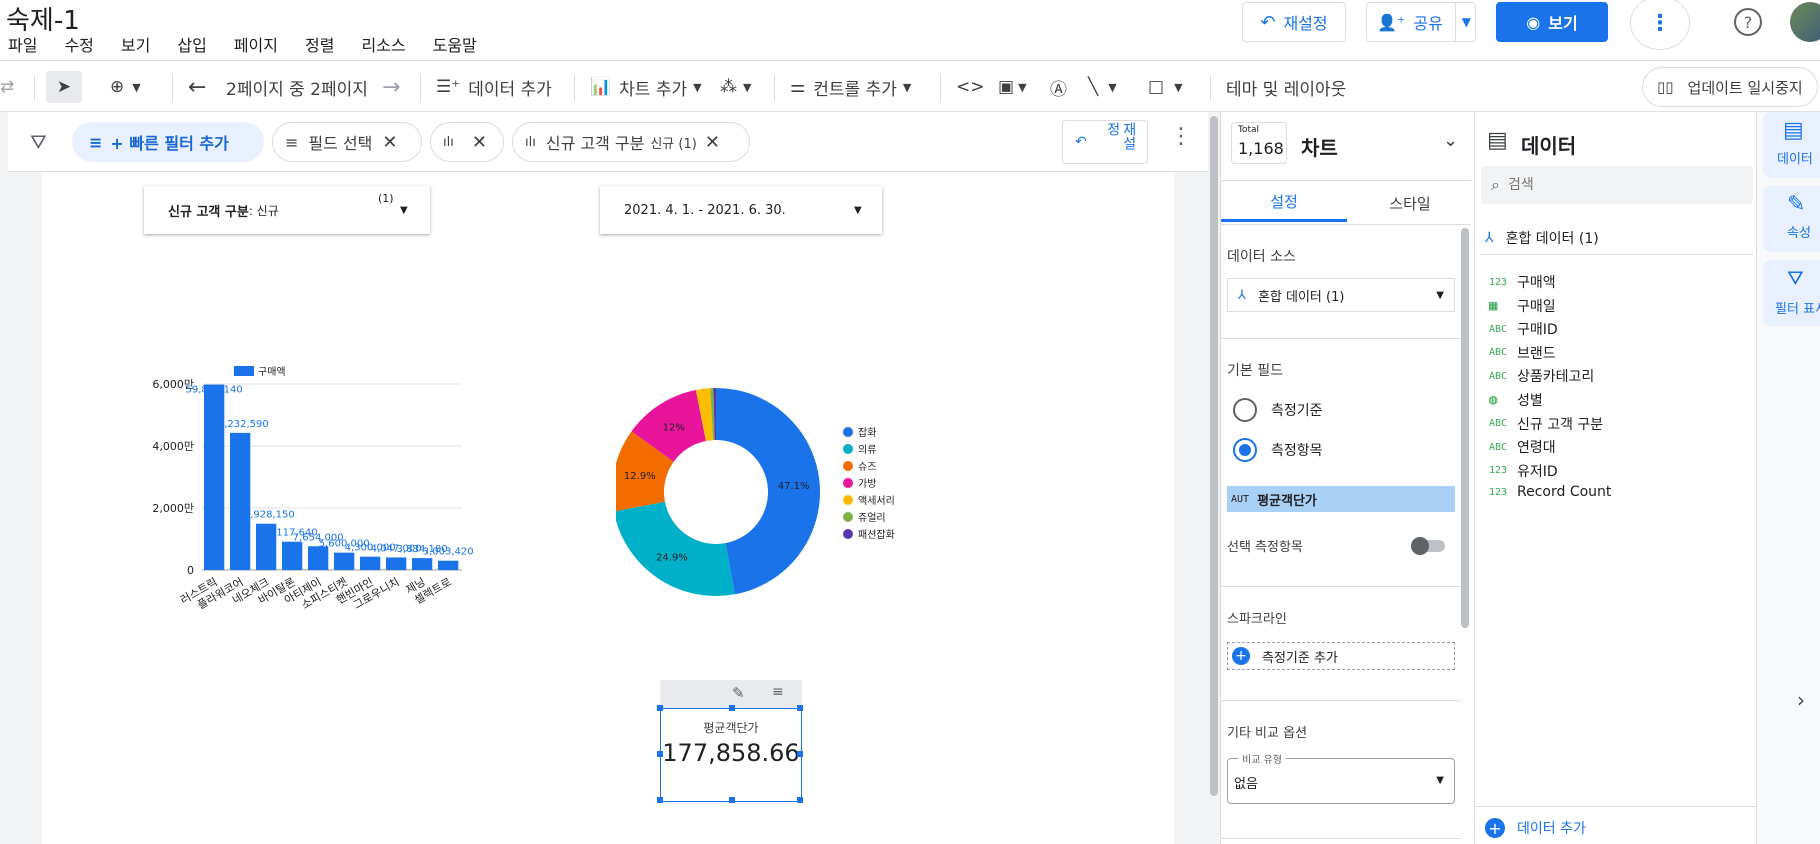 This screenshot has height=844, width=1820. What do you see at coordinates (168, 142) in the screenshot?
I see `quick-filter-button: ≡ + 빠른 필터 추가` at bounding box center [168, 142].